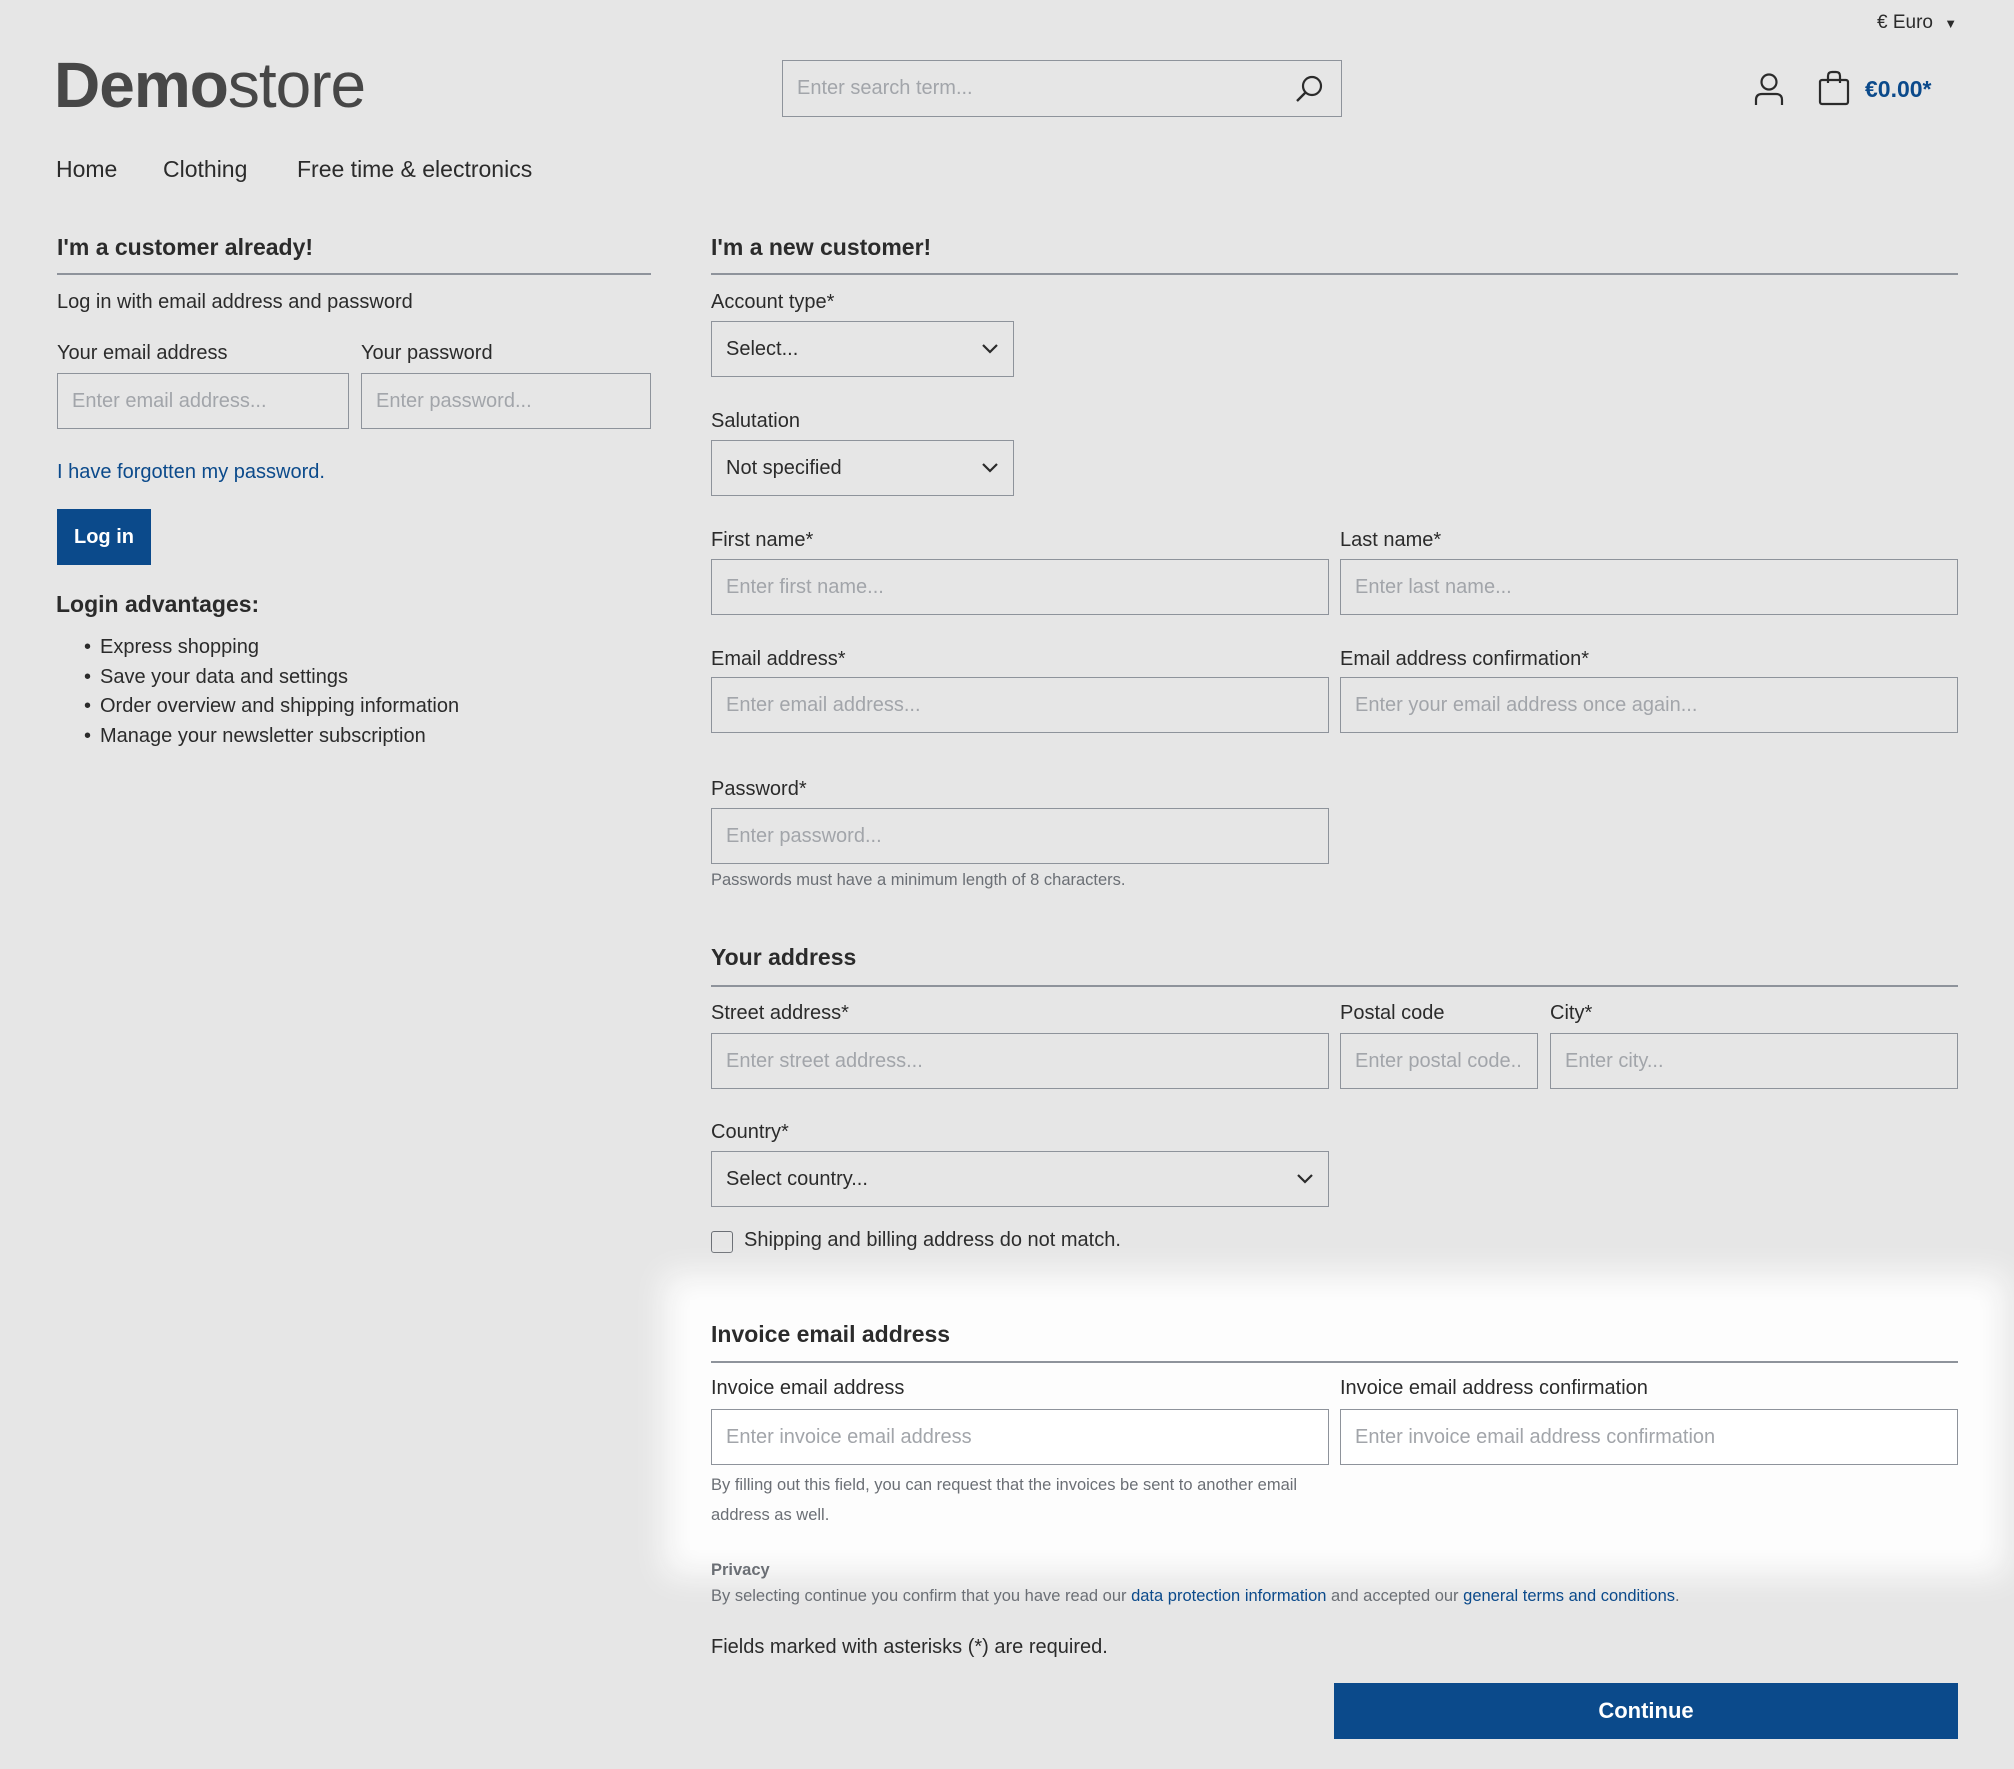  I want to click on city-label: City*, so click(1571, 1013).